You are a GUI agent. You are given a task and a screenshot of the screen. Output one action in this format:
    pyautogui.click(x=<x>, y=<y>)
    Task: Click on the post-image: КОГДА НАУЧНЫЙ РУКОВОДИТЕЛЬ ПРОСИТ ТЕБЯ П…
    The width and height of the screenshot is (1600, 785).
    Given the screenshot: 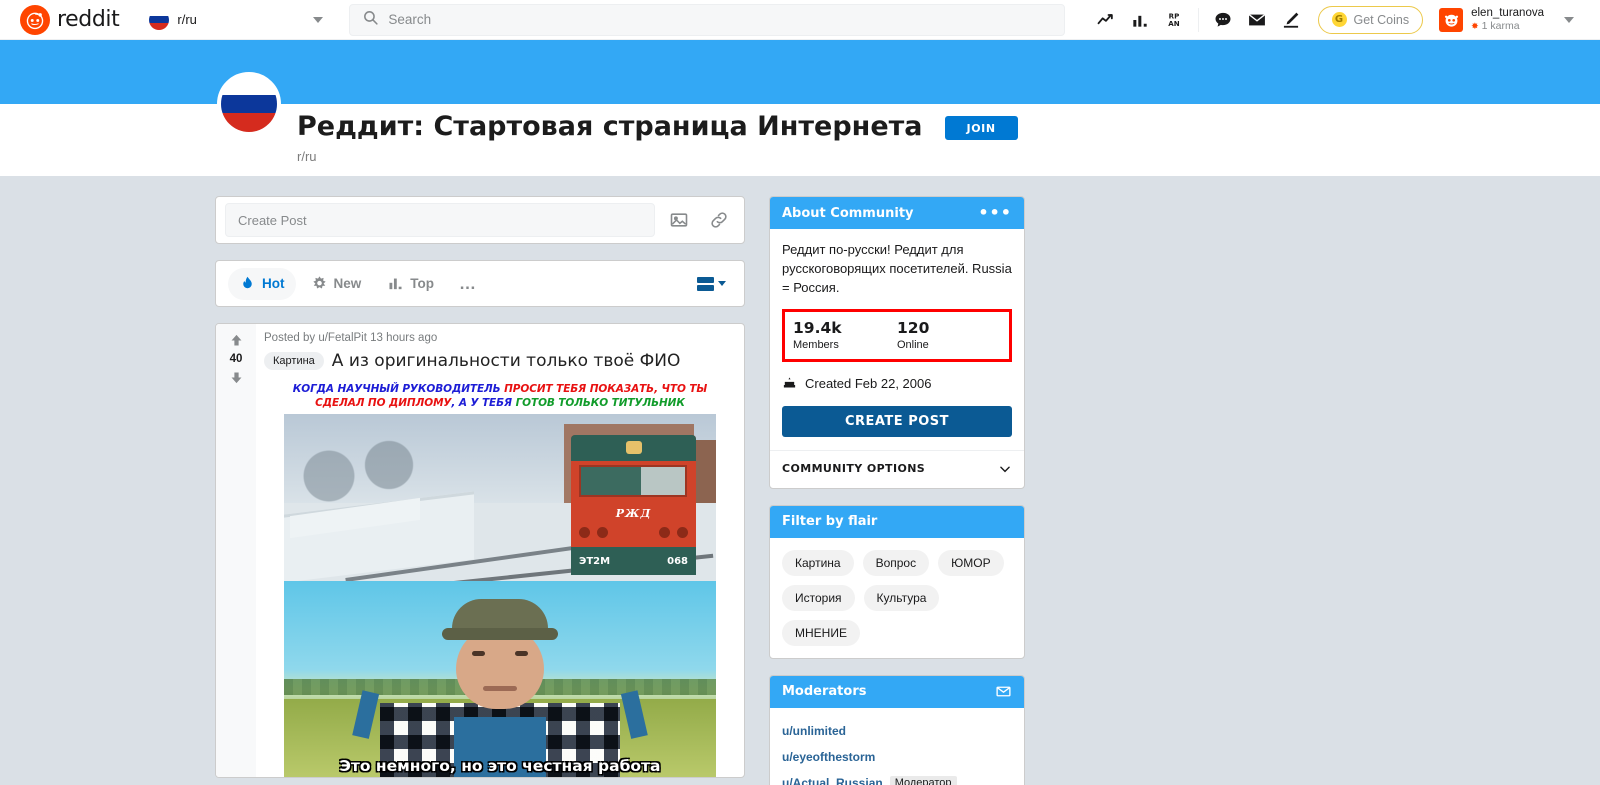 What is the action you would take?
    pyautogui.click(x=500, y=579)
    